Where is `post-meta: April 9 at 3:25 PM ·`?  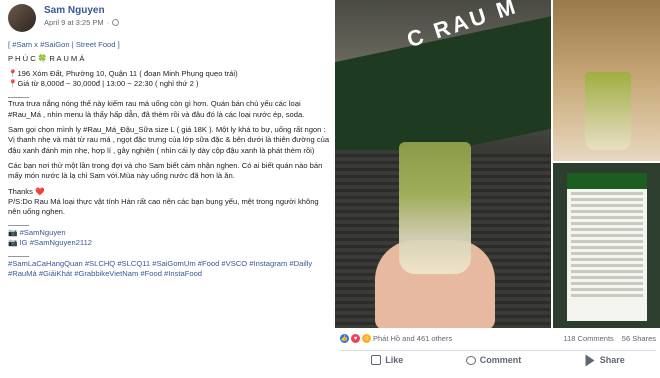
post-meta: April 9 at 3:25 PM · is located at coordinates (82, 22).